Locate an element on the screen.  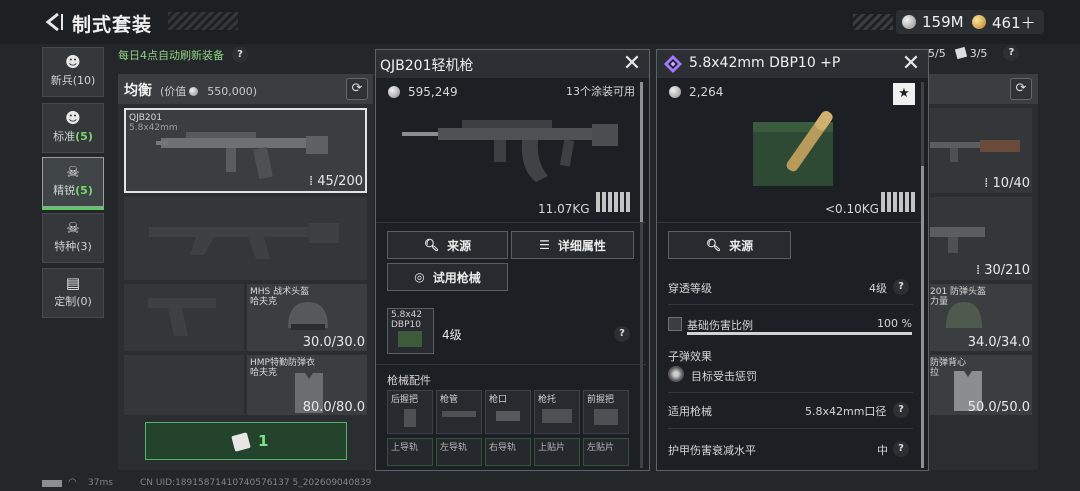
barrel-icon is located at coordinates (459, 414).